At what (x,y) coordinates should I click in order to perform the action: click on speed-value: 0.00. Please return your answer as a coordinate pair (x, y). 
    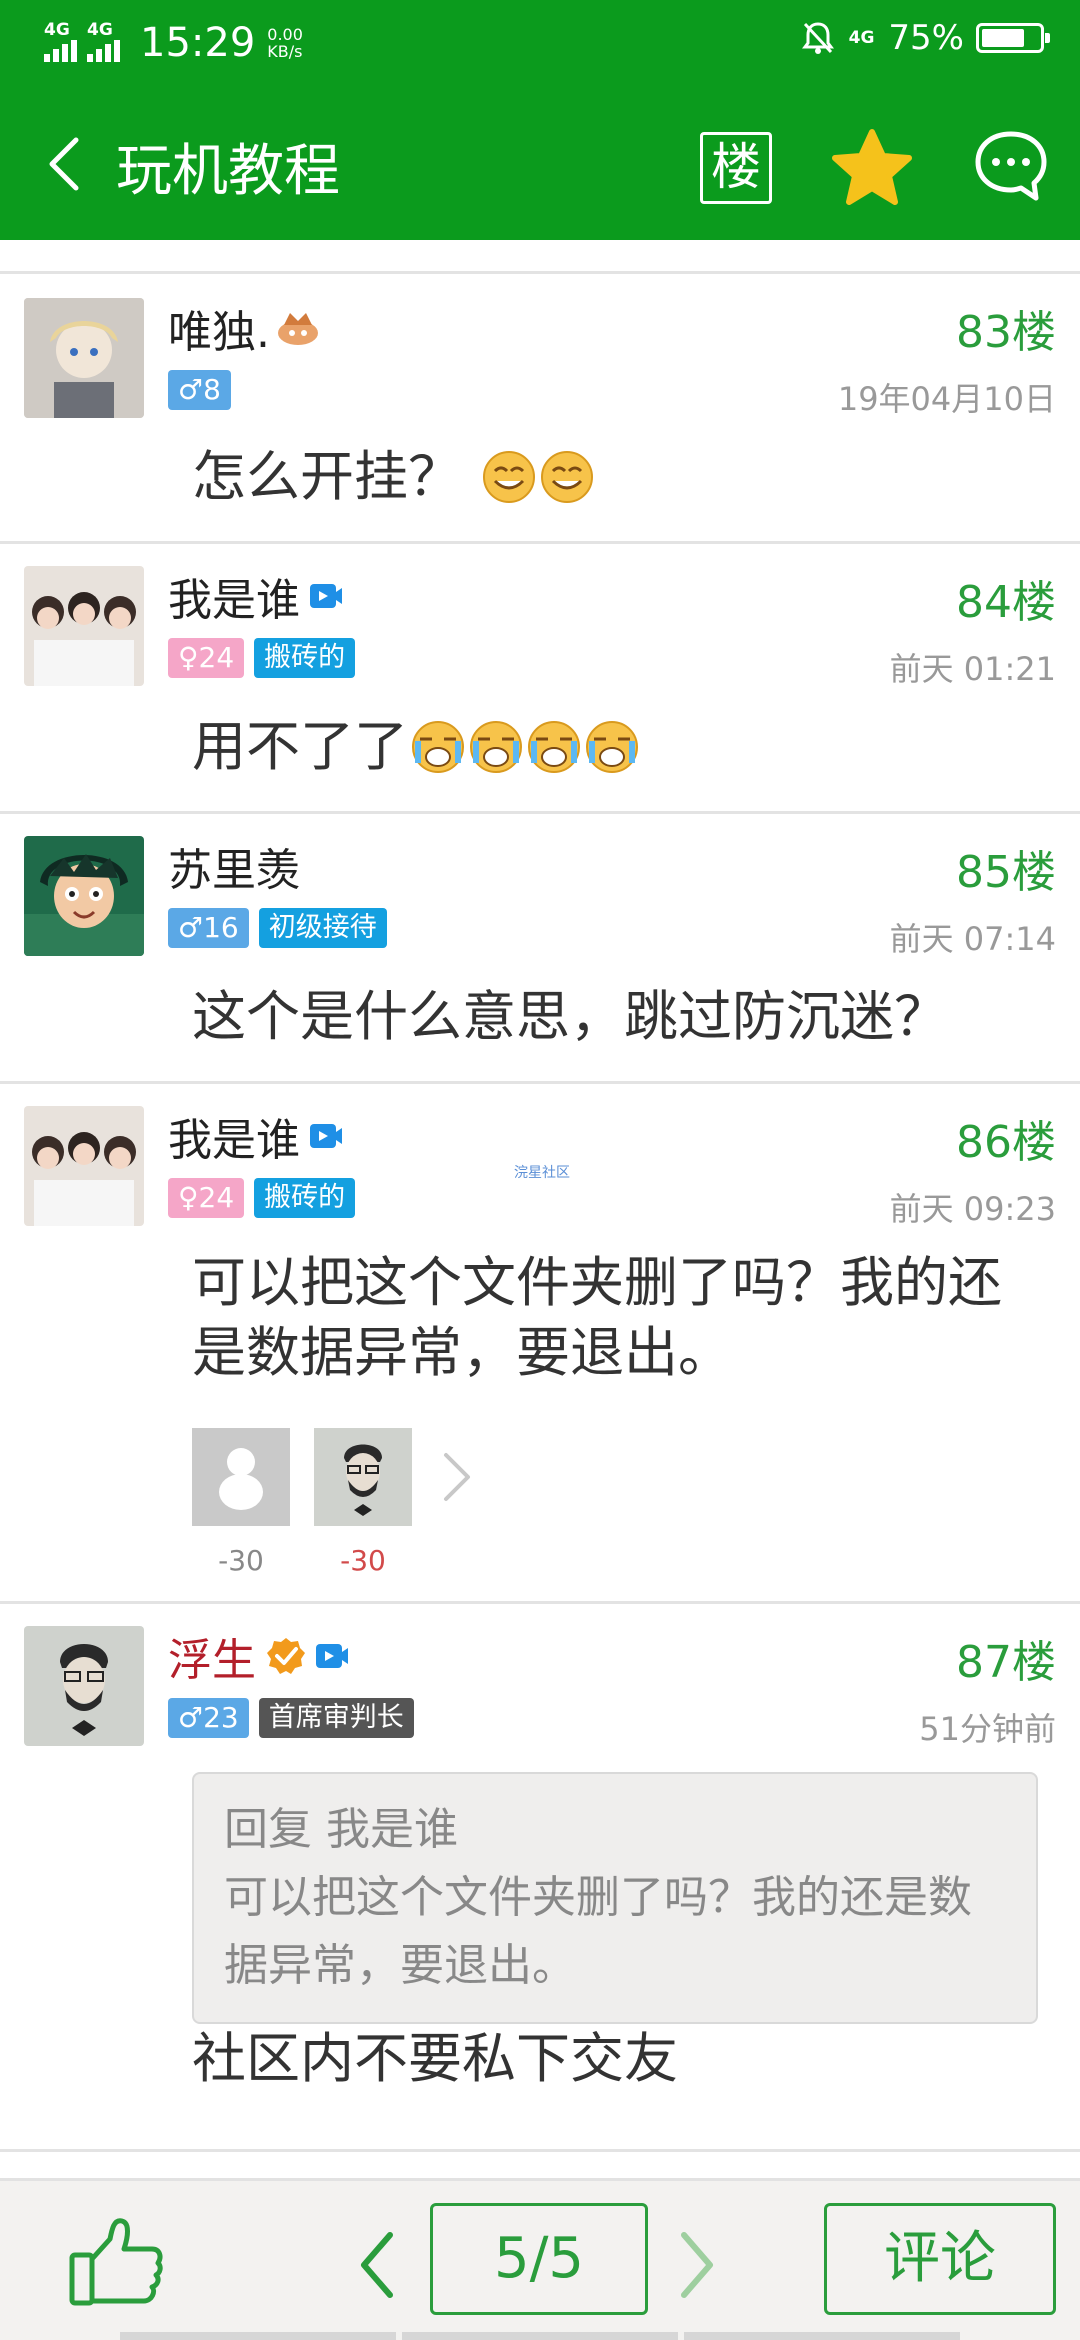
    Looking at the image, I should click on (285, 34).